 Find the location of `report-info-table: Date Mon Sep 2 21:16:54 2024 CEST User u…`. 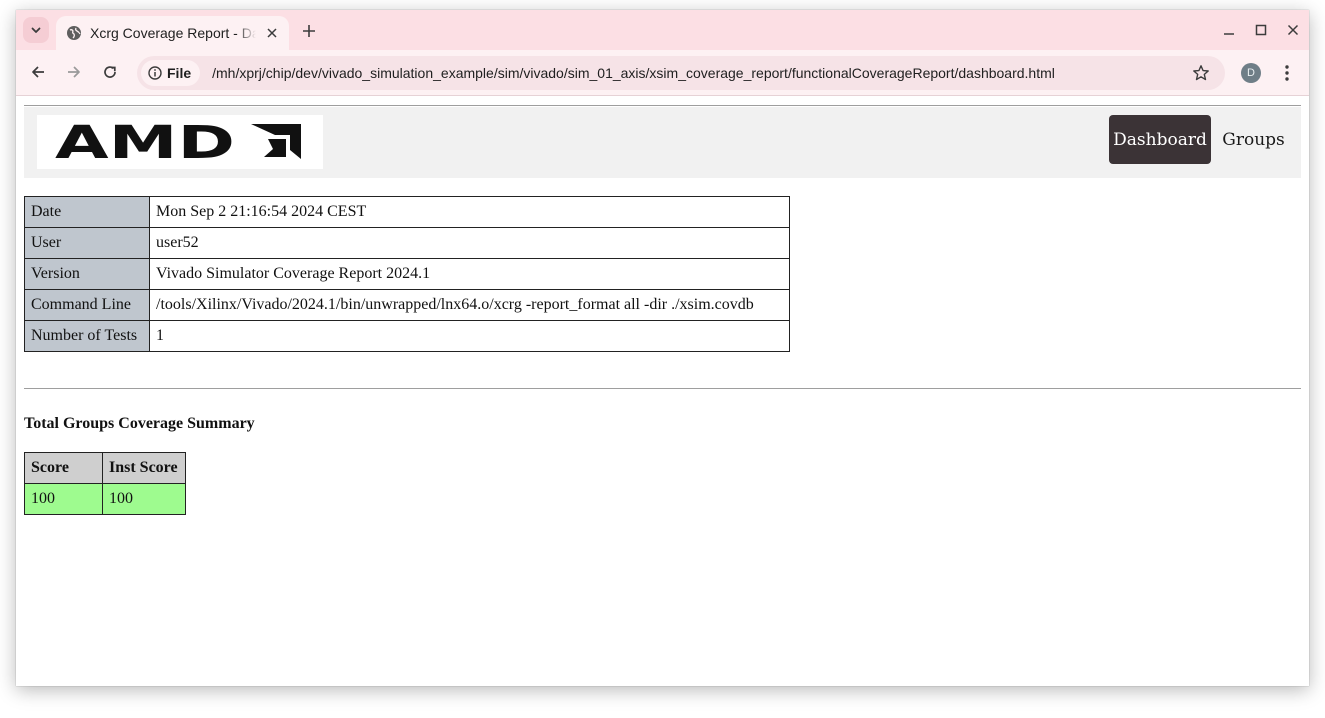

report-info-table: Date Mon Sep 2 21:16:54 2024 CEST User u… is located at coordinates (407, 274).